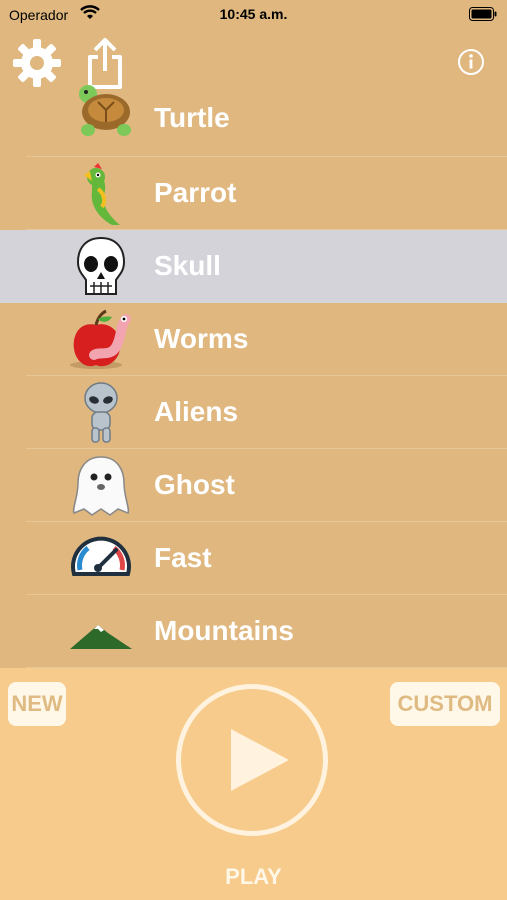 The height and width of the screenshot is (900, 507). Describe the element at coordinates (101, 556) in the screenshot. I see `speedometer-icon` at that location.